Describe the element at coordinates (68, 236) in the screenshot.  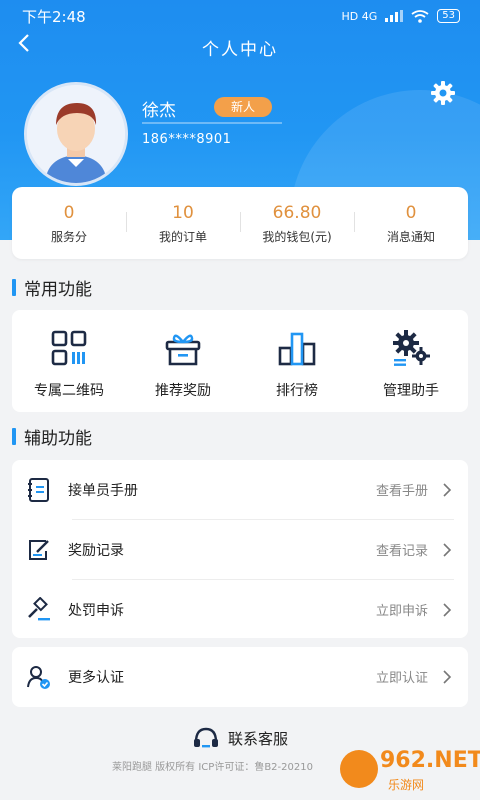
I see `stat-label: 服务分` at that location.